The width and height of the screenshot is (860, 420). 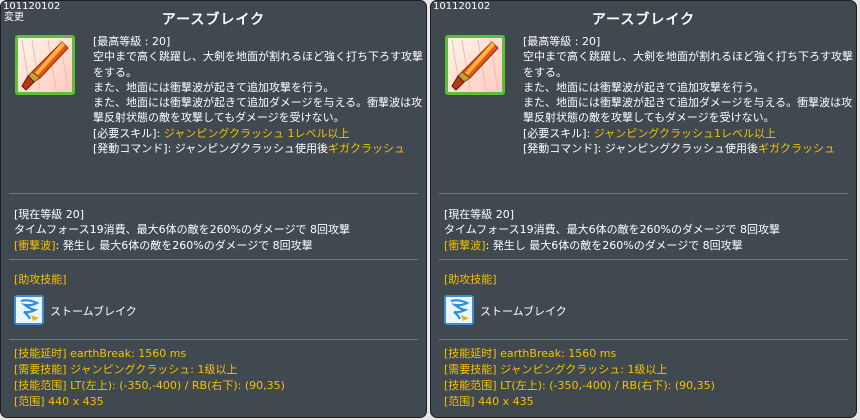 I want to click on required-skill-line: [必要スキル]: ジャンピングクラッシュ1レベル以上, so click(x=688, y=133).